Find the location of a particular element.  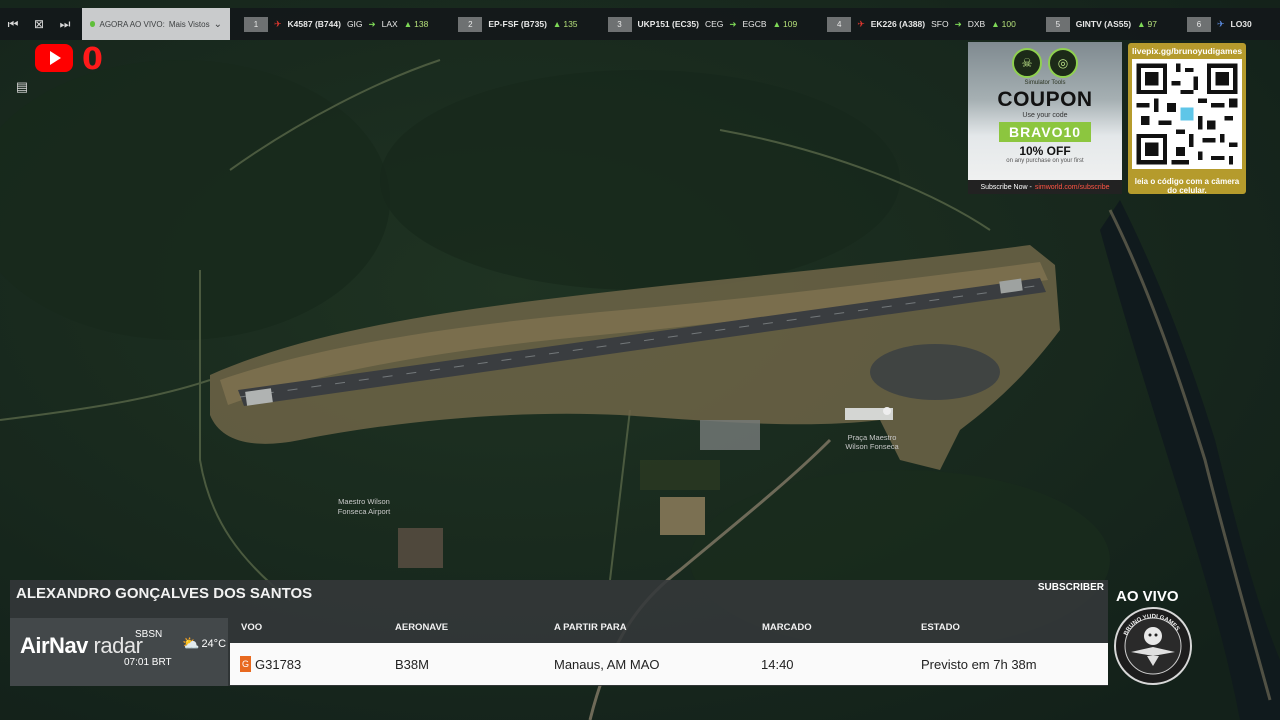

pilot-name: ALEXANDRO GONÇALVES DOS SANTOS is located at coordinates (164, 593).